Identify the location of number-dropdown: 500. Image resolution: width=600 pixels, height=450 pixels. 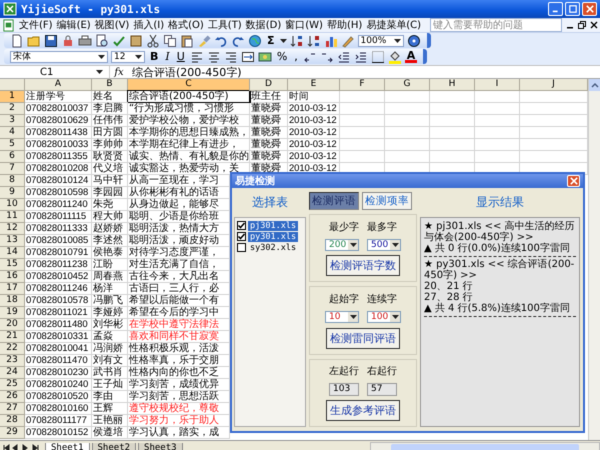
(384, 244).